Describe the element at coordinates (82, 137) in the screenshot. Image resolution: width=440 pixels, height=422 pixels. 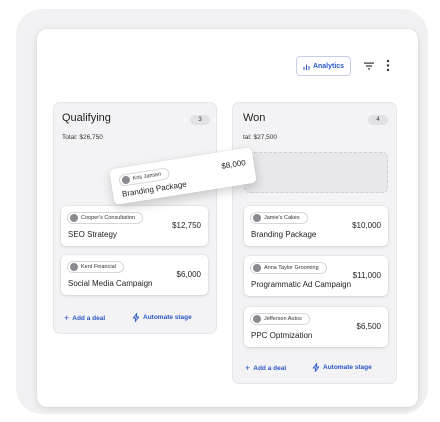
I see `column-total-qualifying: Total: $26,750` at that location.